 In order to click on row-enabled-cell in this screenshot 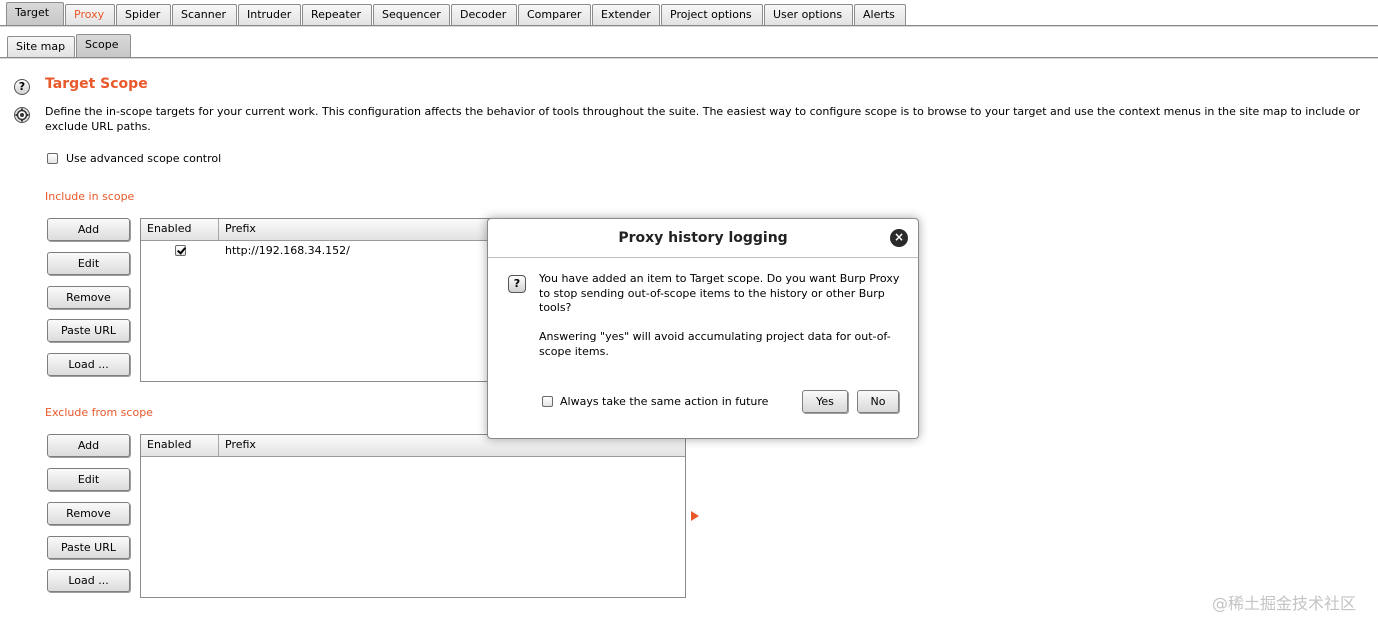, I will do `click(180, 250)`.